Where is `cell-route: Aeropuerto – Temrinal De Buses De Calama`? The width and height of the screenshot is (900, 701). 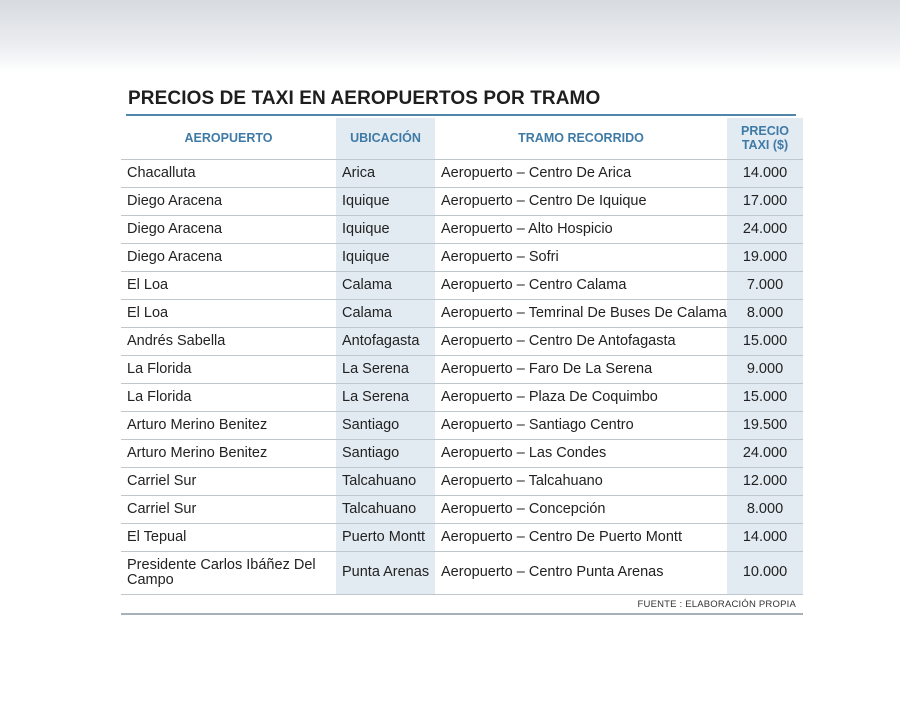 cell-route: Aeropuerto – Temrinal De Buses De Calama is located at coordinates (581, 313).